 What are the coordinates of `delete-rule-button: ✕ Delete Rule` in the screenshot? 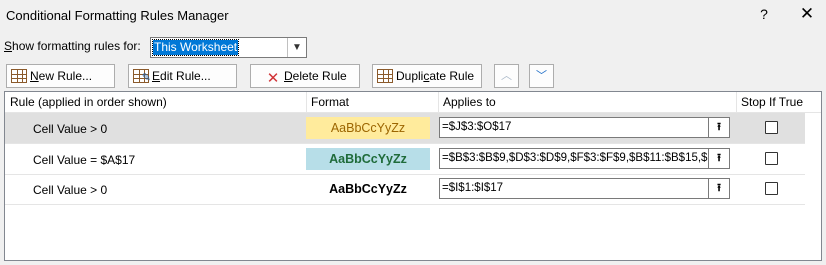 It's located at (305, 76).